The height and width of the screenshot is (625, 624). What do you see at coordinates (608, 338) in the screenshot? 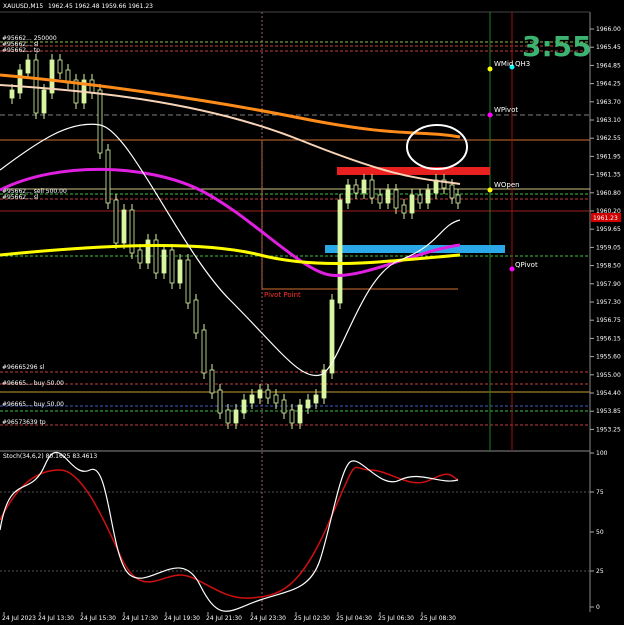
I see `price-tick-label: 1956.15` at bounding box center [608, 338].